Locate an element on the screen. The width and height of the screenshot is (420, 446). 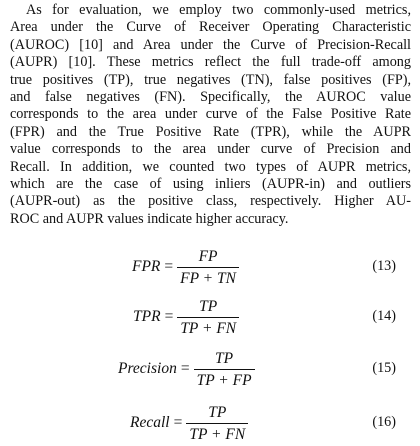
fraction: FP FP + TN is located at coordinates (208, 267).